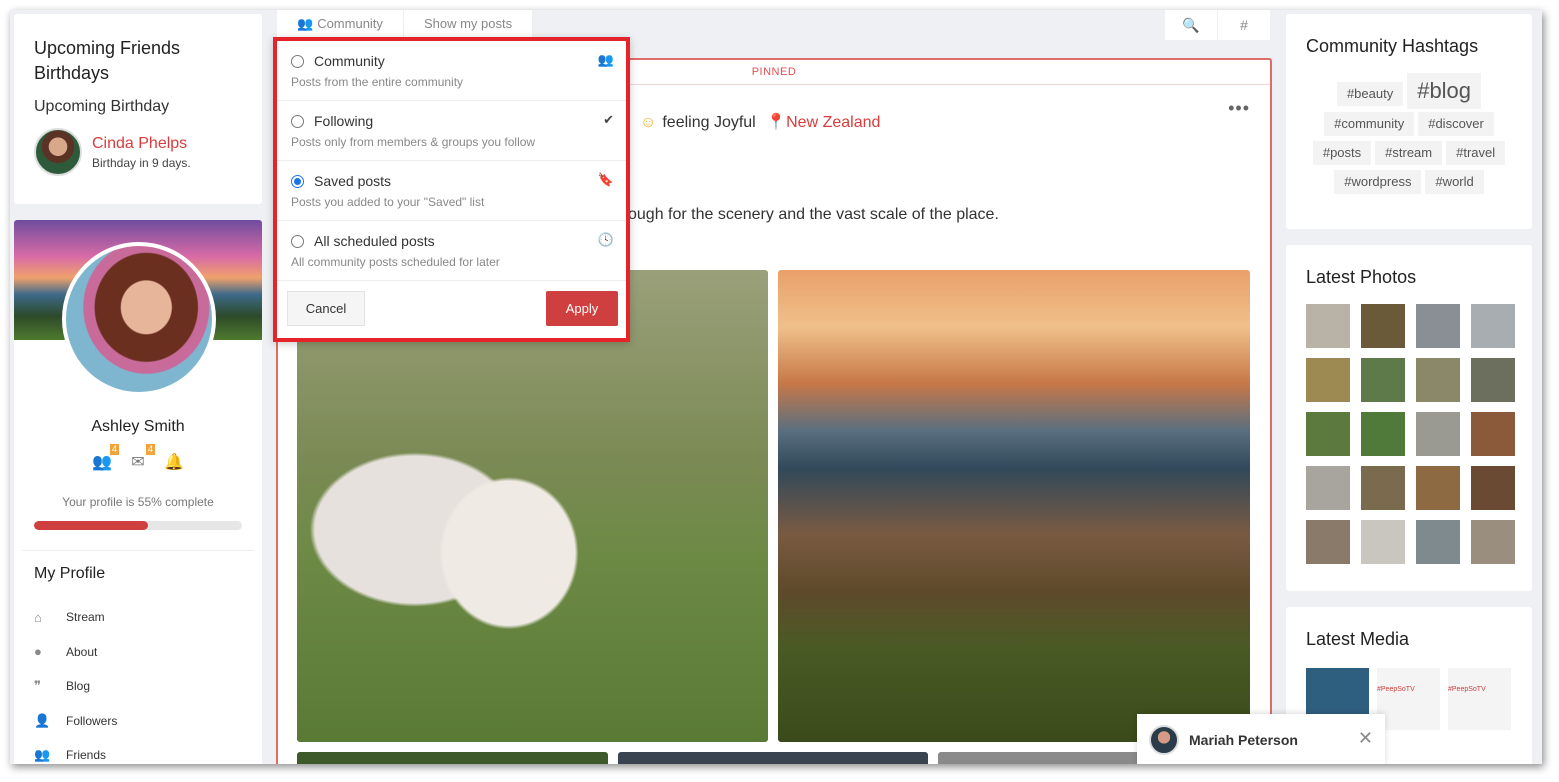 The height and width of the screenshot is (782, 1559). I want to click on radio-following, so click(297, 121).